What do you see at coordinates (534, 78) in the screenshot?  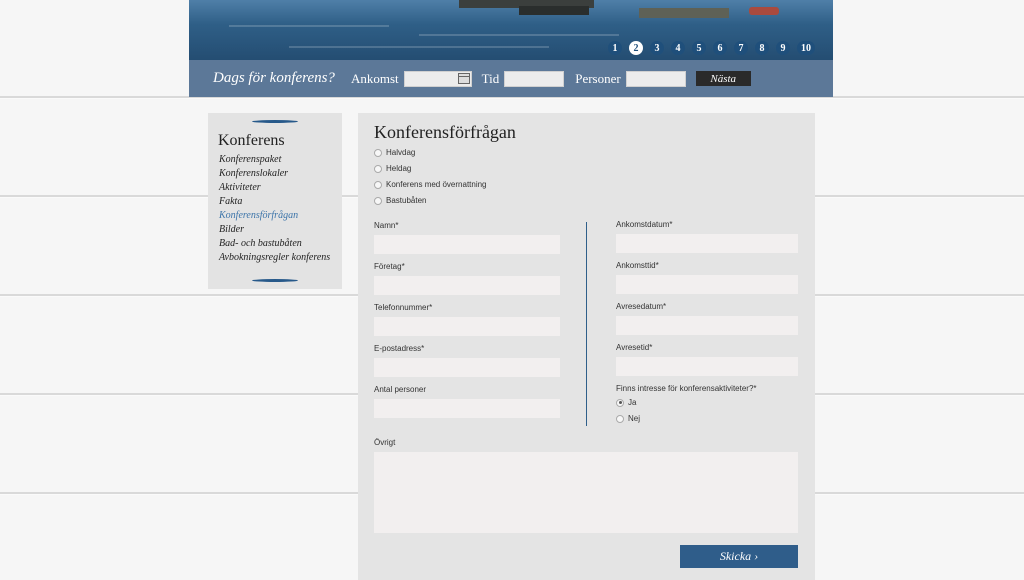 I see `time-input` at bounding box center [534, 78].